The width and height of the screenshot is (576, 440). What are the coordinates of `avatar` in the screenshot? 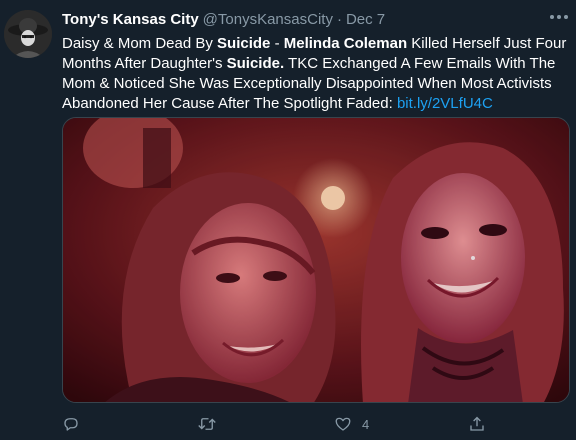 It's located at (28, 34).